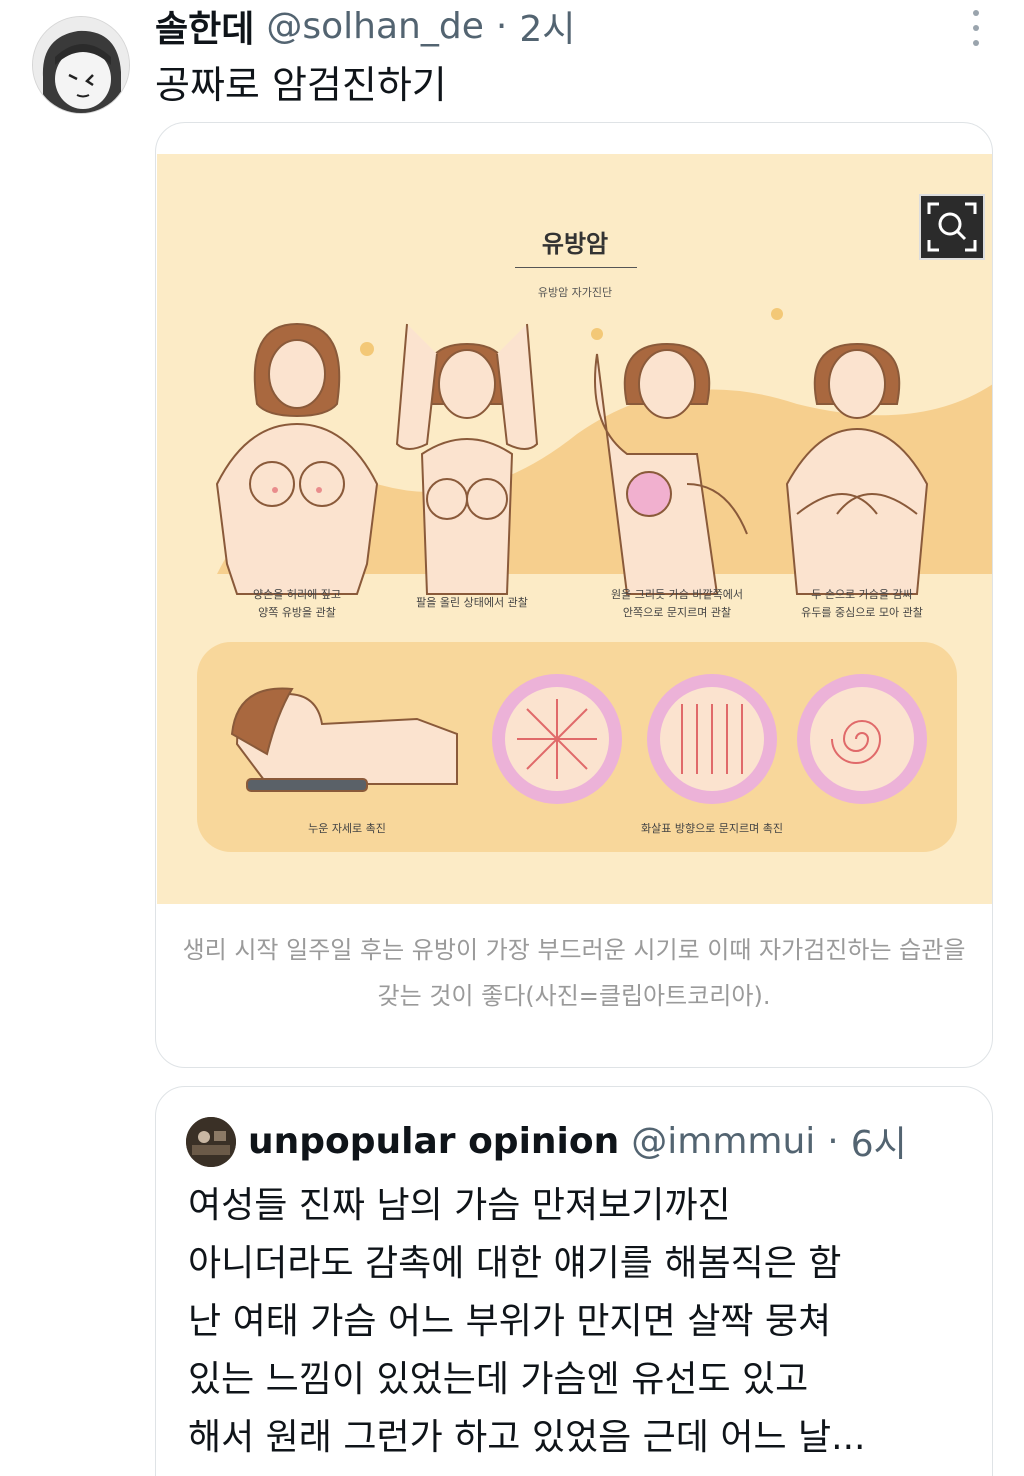 This screenshot has height=1476, width=1024. What do you see at coordinates (459, 1205) in the screenshot?
I see `quoted-text-line: 여성들 진짜 남의 가슴 만져보기까진` at bounding box center [459, 1205].